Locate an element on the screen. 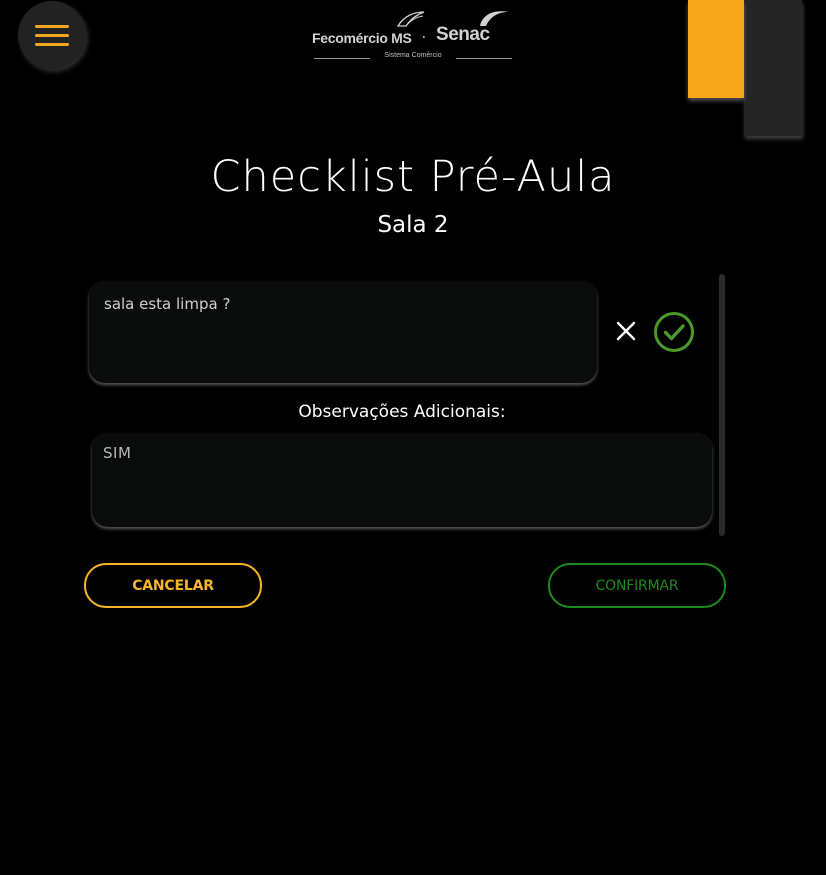 This screenshot has width=826, height=875. cancel-button: CANCELAR is located at coordinates (173, 585).